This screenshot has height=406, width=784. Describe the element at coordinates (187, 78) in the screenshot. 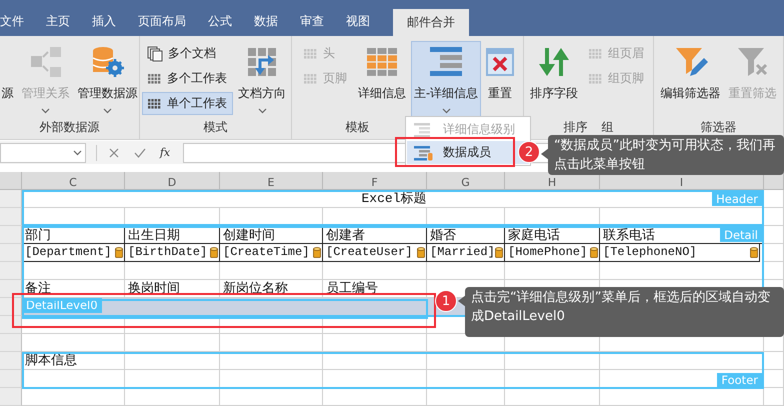

I see `ribbon-button: 多个工作表` at that location.